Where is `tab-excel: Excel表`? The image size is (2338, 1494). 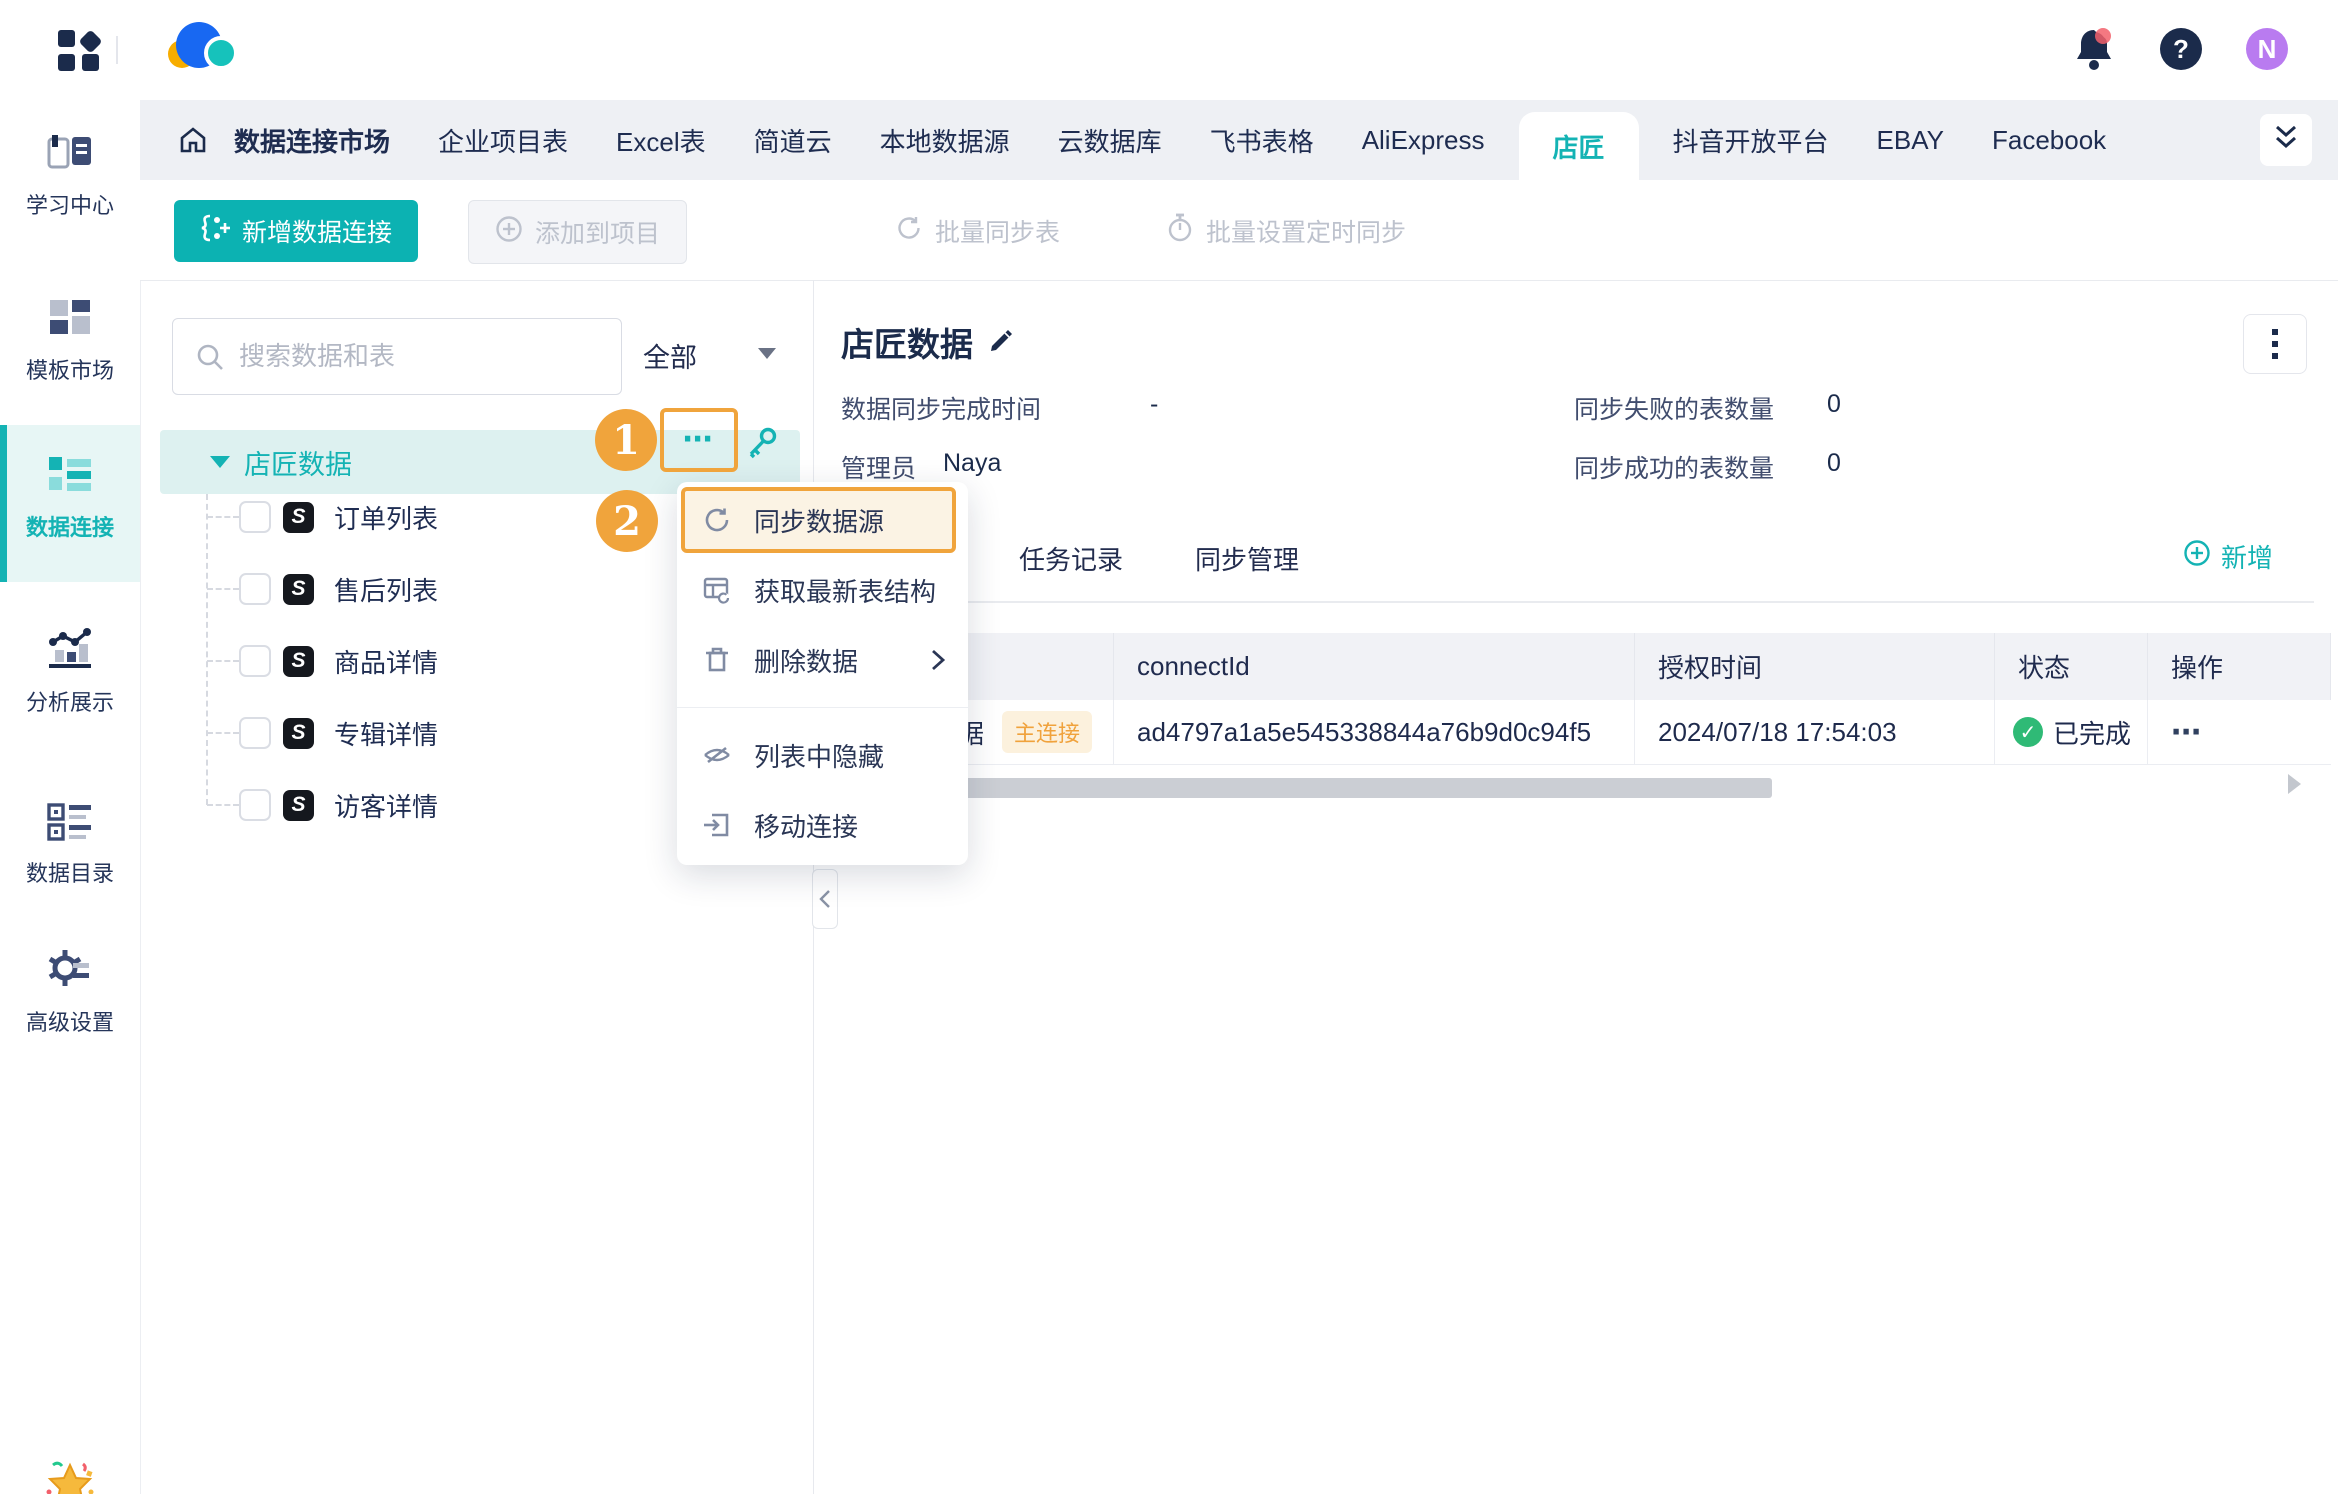
tab-excel: Excel表 is located at coordinates (661, 140).